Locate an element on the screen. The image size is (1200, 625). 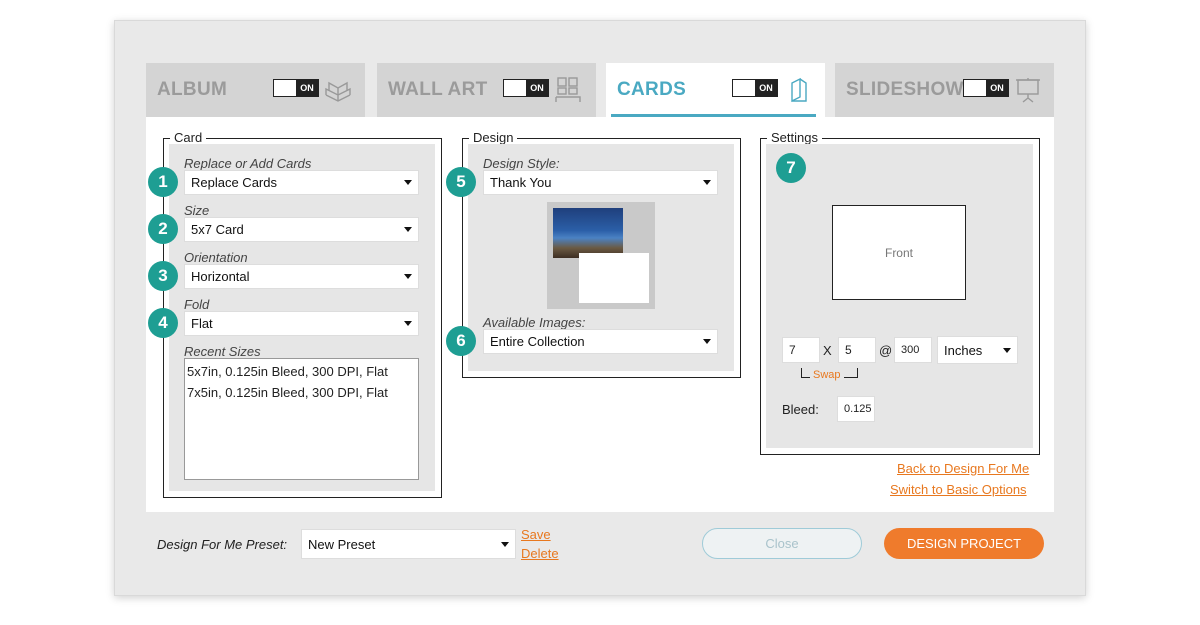
unit-value: Inches is located at coordinates (963, 350).